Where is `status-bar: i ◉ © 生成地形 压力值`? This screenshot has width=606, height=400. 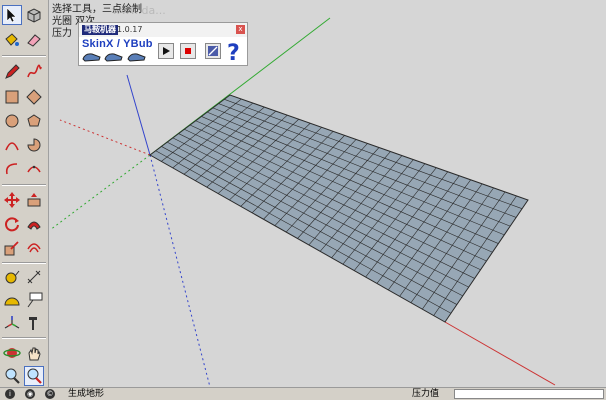
status-bar: i ◉ © 生成地形 压力值 is located at coordinates (303, 393).